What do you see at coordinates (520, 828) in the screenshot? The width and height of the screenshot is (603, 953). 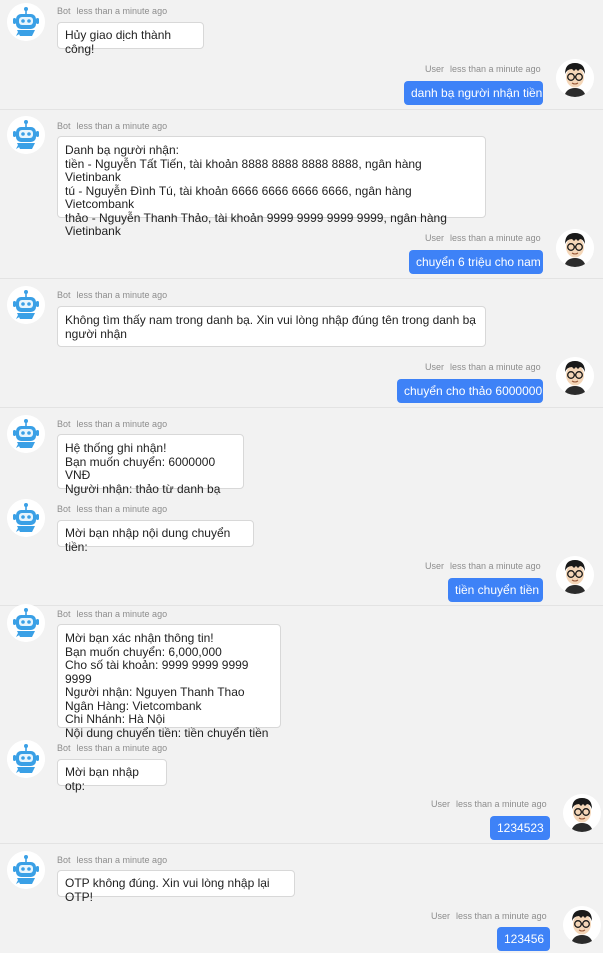 I see `user-message-bubble: 1234523` at bounding box center [520, 828].